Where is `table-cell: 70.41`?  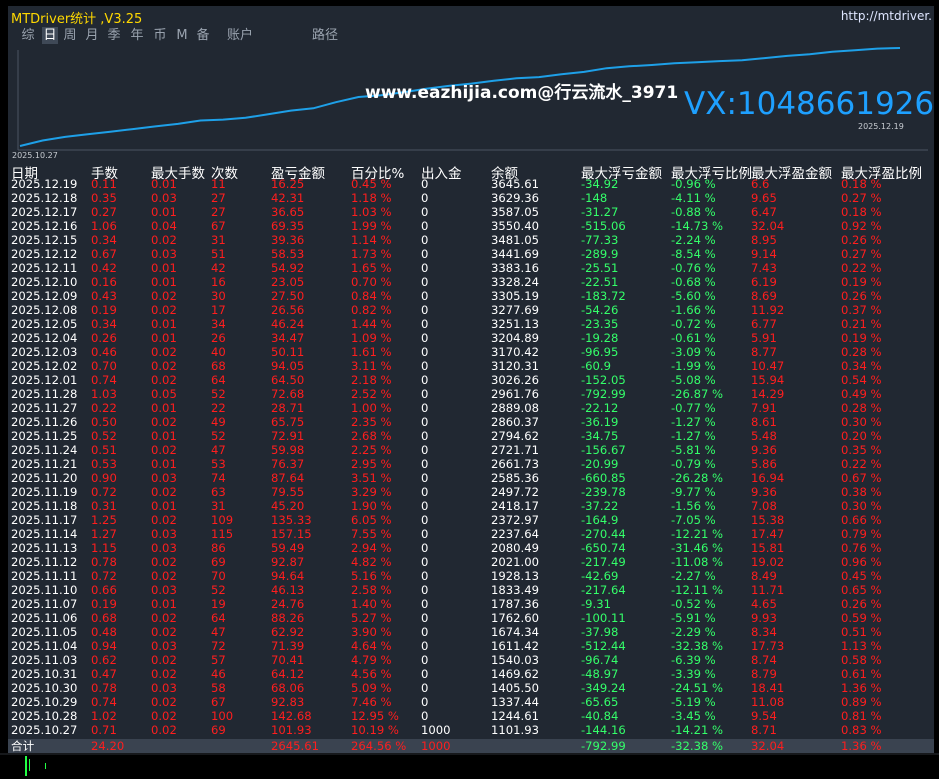
table-cell: 70.41 is located at coordinates (288, 660).